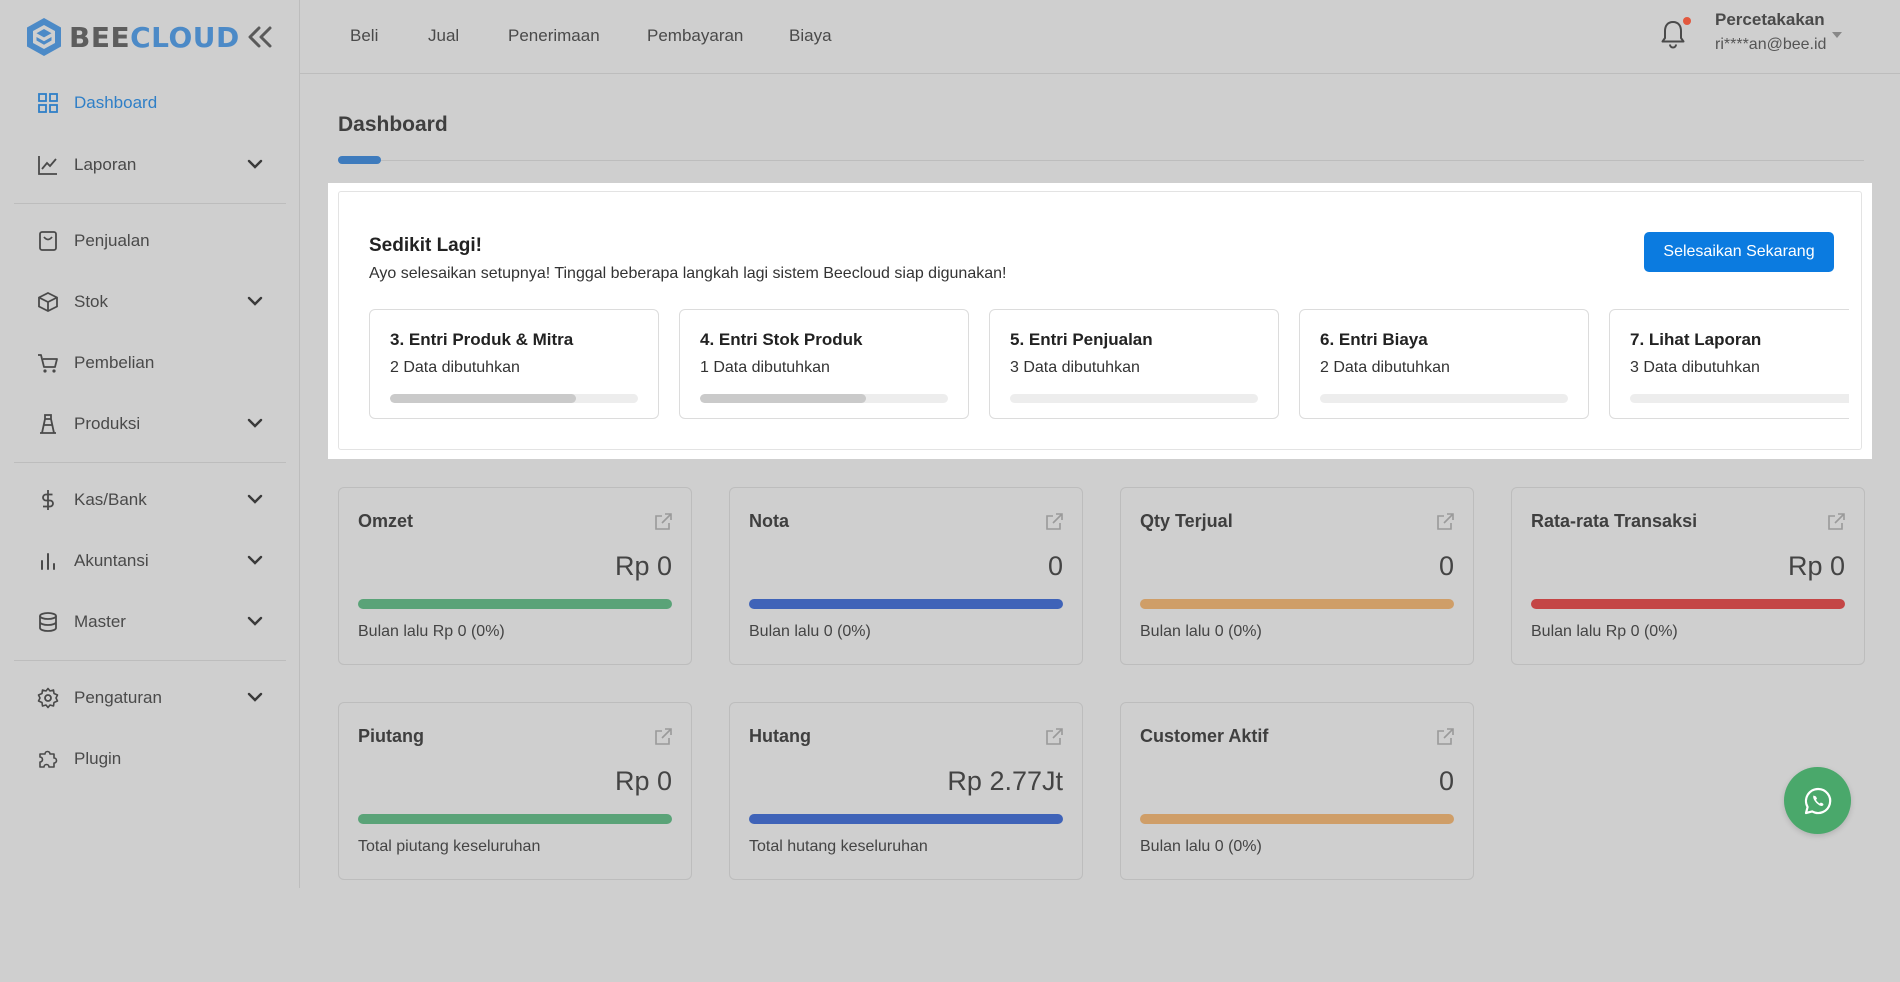  What do you see at coordinates (150, 622) in the screenshot?
I see `sidebar-item-master: Master` at bounding box center [150, 622].